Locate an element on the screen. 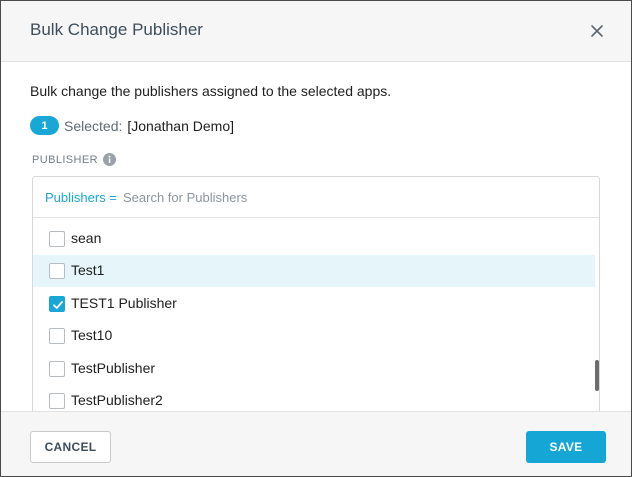 Image resolution: width=632 pixels, height=477 pixels. selected-value: [Jonathan Demo] is located at coordinates (180, 125).